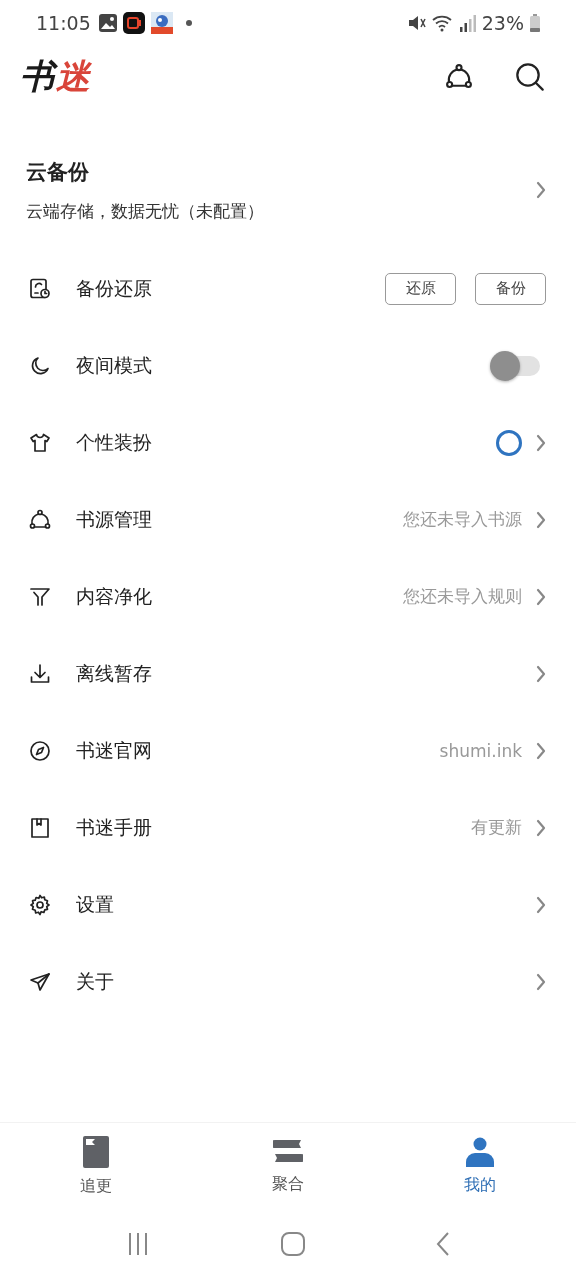 The height and width of the screenshot is (1280, 576). I want to click on download-icon, so click(40, 673).